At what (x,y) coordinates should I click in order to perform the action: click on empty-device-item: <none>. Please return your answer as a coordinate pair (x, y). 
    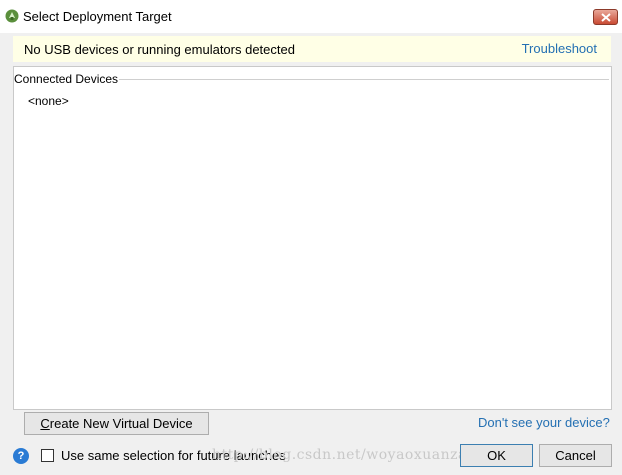
    Looking at the image, I should click on (48, 101).